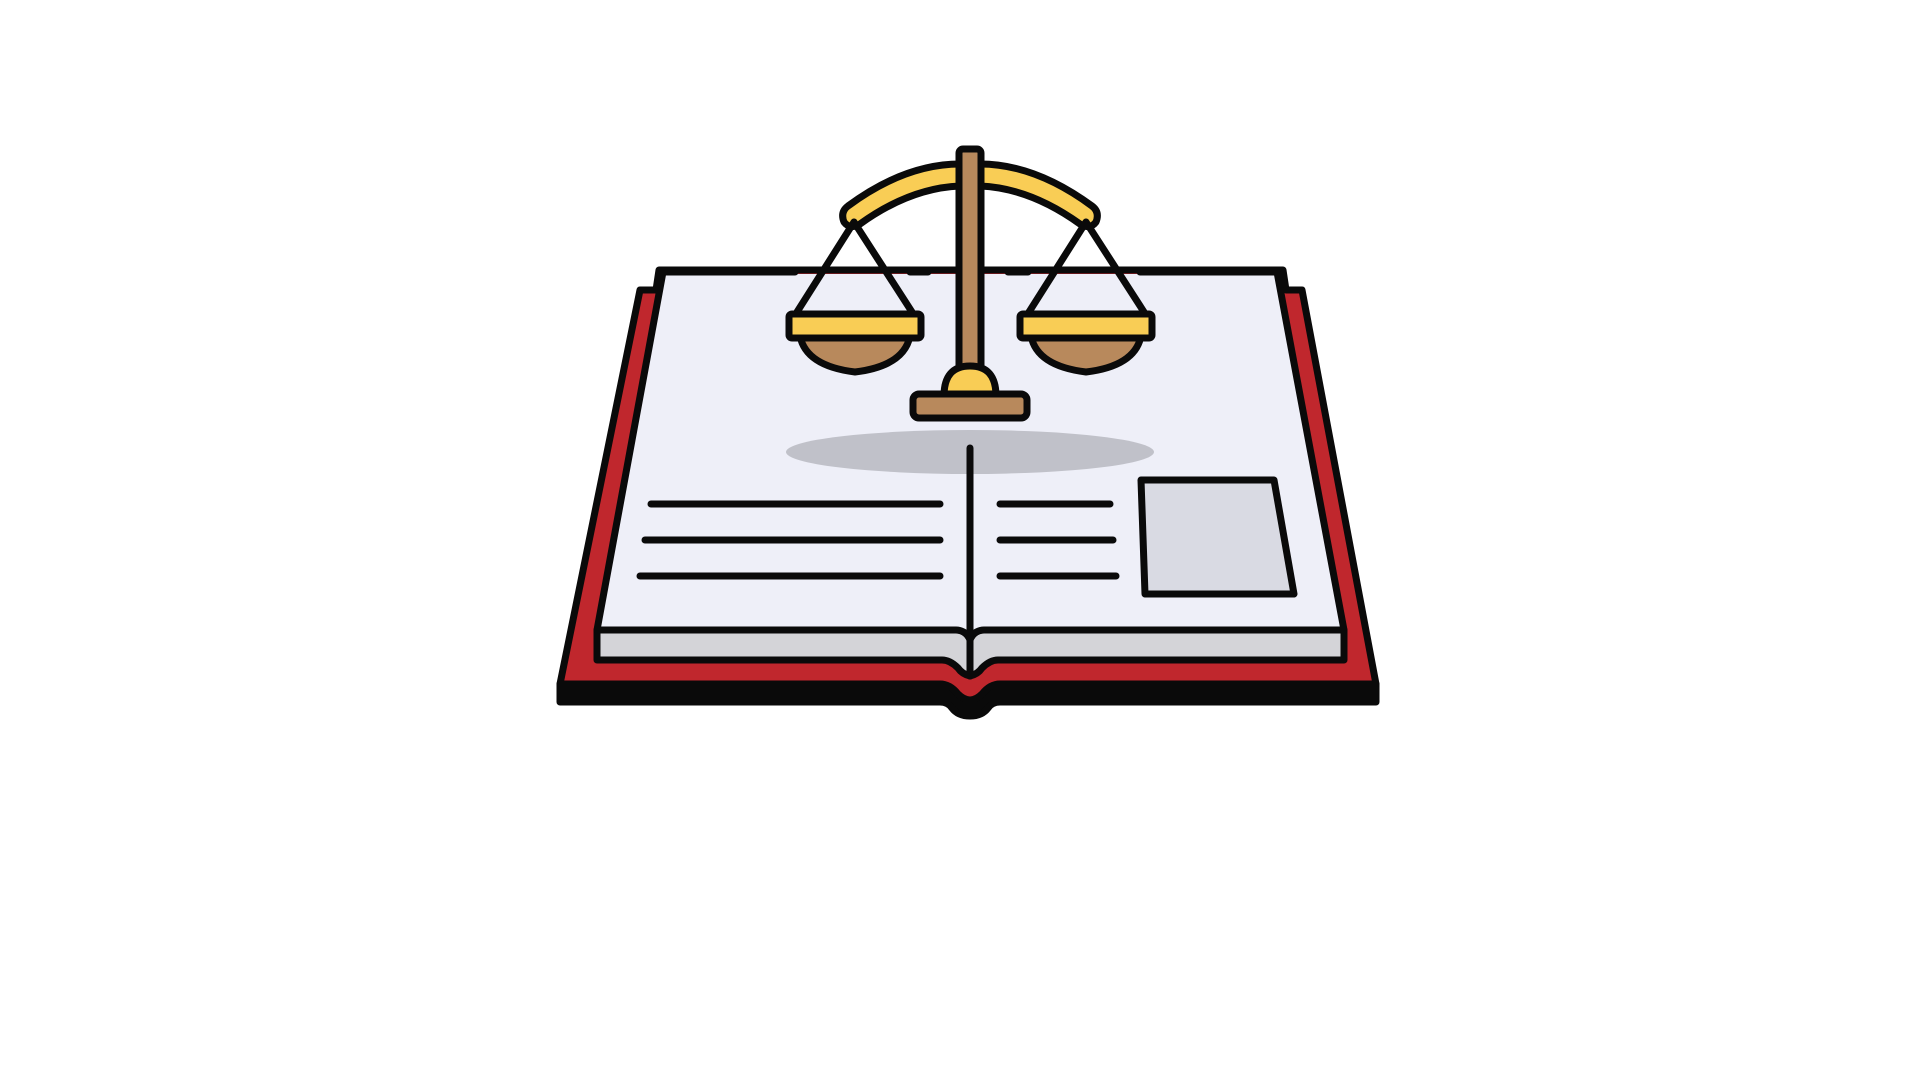  I want to click on scale-pillar, so click(970, 262).